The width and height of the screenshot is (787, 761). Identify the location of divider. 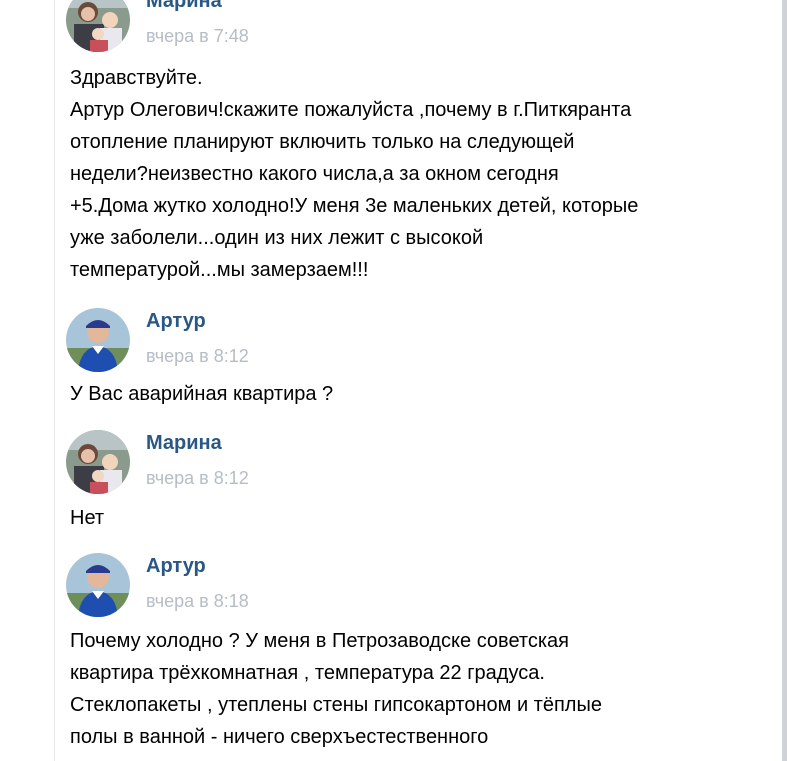
(54, 380).